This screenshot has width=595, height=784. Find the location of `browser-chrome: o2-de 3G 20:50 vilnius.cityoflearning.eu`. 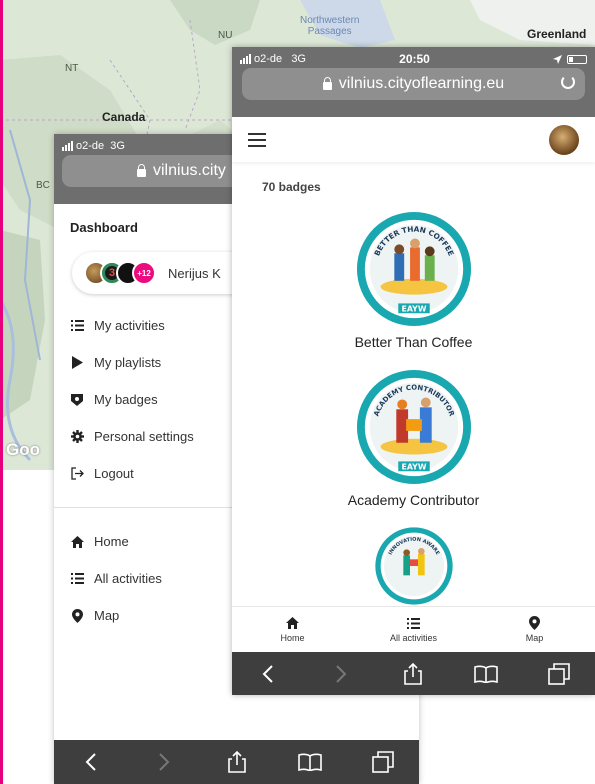

browser-chrome: o2-de 3G 20:50 vilnius.cityoflearning.eu is located at coordinates (413, 82).